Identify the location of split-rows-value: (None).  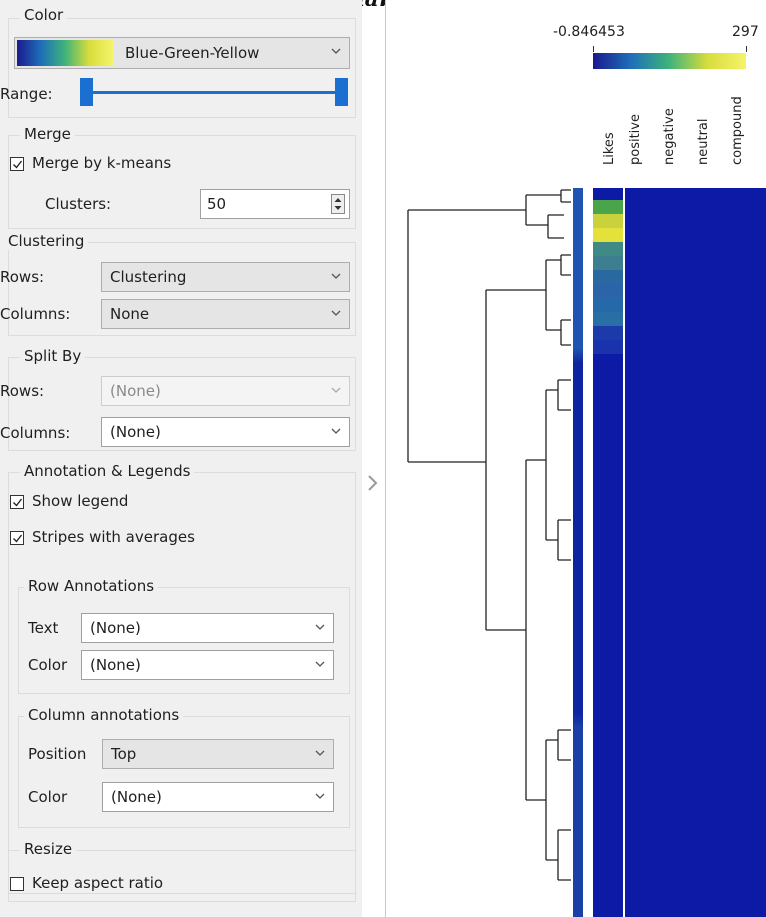
(135, 391).